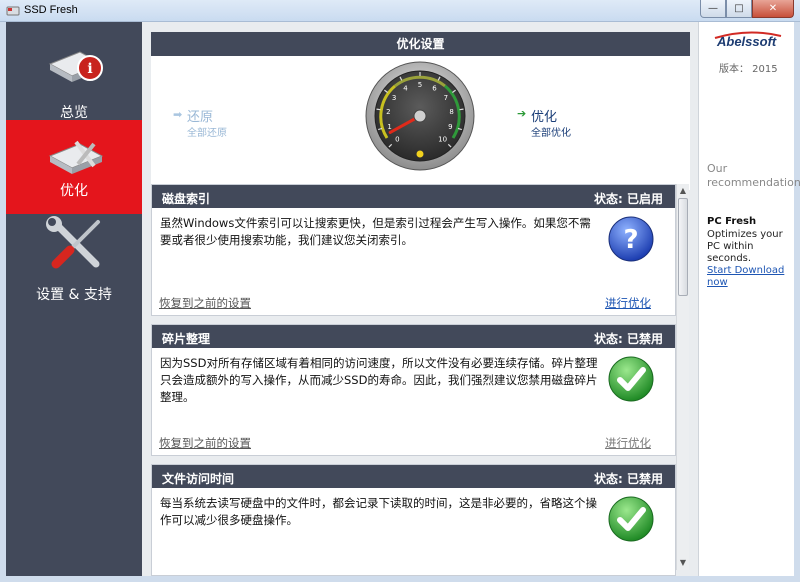 This screenshot has width=800, height=582. What do you see at coordinates (683, 563) in the screenshot?
I see `scroll-down-icon: ▼` at bounding box center [683, 563].